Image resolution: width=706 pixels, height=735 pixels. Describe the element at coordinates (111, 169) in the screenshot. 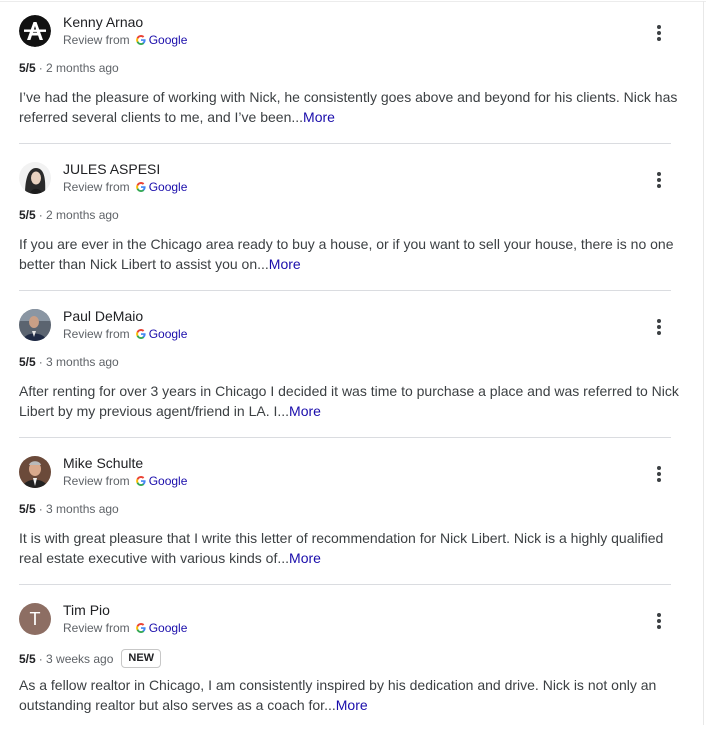

I see `reviewer-name: JULES ASPESI` at that location.